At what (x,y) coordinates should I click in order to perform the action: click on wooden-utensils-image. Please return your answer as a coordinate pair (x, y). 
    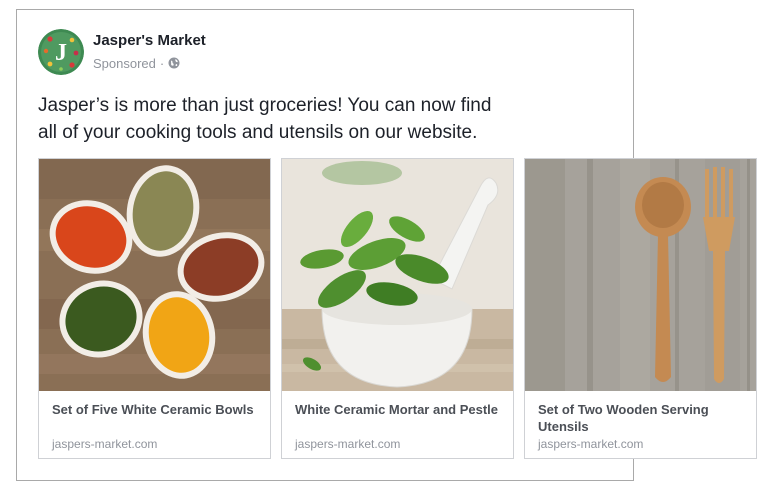
    Looking at the image, I should click on (640, 275).